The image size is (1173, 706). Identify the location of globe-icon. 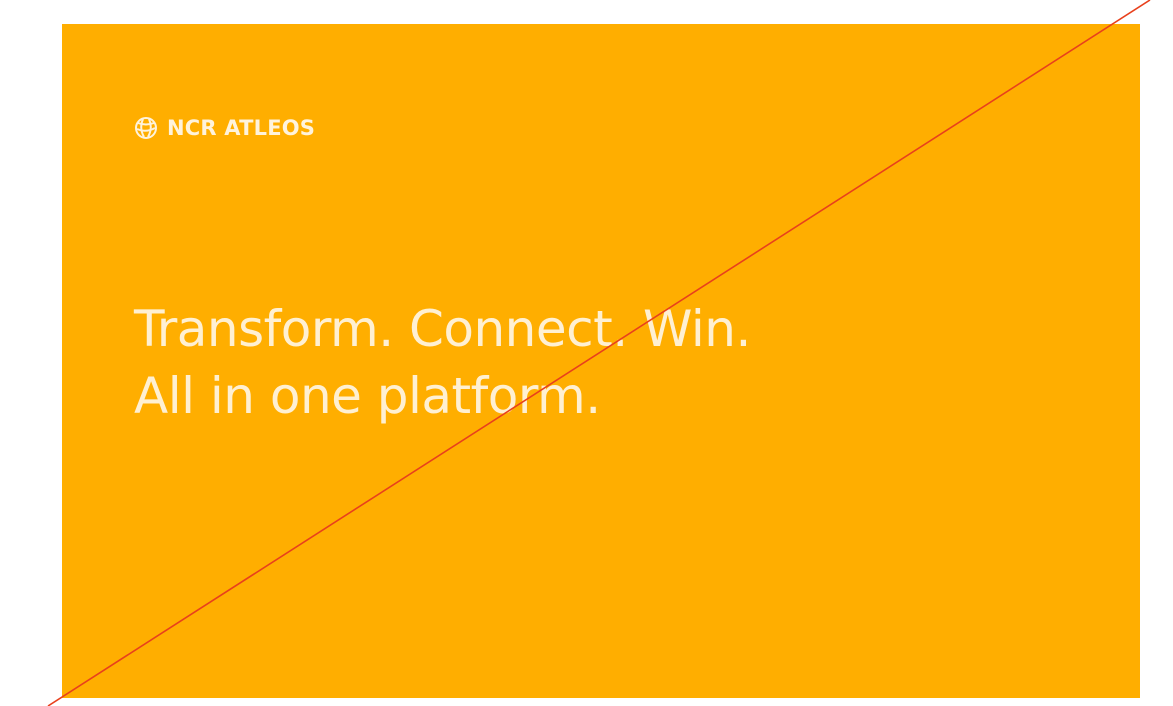
(146, 128).